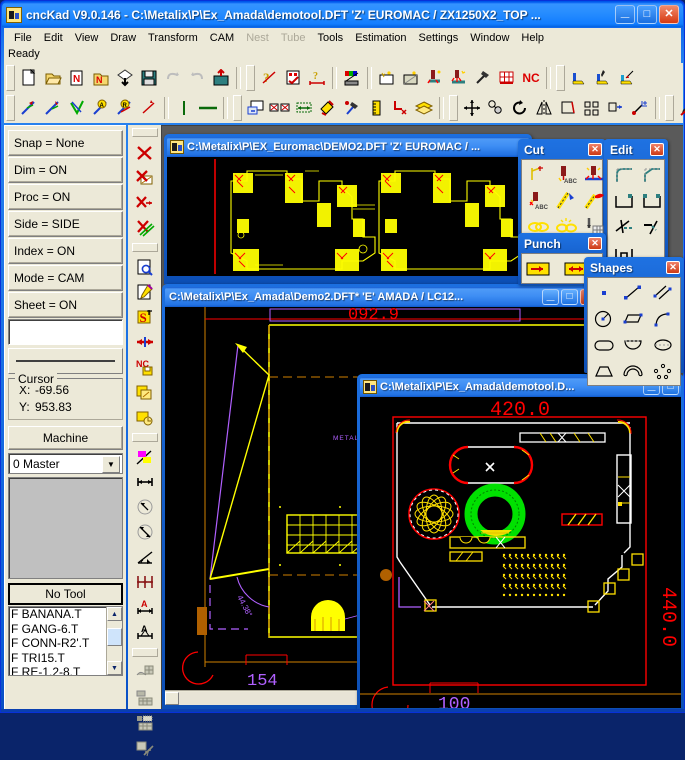  I want to click on array-icon, so click(592, 108).